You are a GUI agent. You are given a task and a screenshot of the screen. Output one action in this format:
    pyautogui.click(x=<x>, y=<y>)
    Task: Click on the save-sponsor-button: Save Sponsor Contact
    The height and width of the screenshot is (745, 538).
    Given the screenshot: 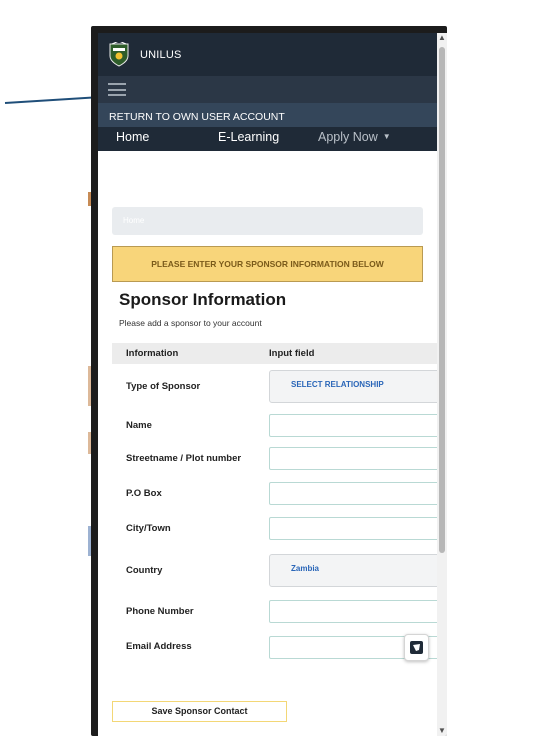 What is the action you would take?
    pyautogui.click(x=199, y=711)
    